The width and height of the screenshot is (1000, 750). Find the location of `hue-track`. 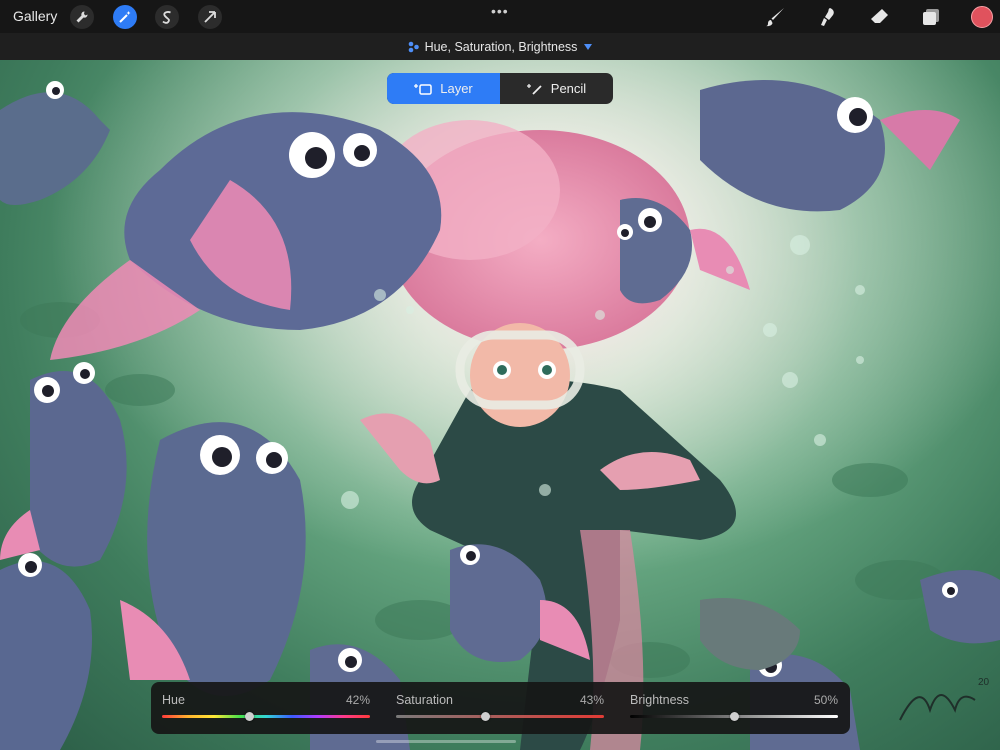

hue-track is located at coordinates (266, 716).